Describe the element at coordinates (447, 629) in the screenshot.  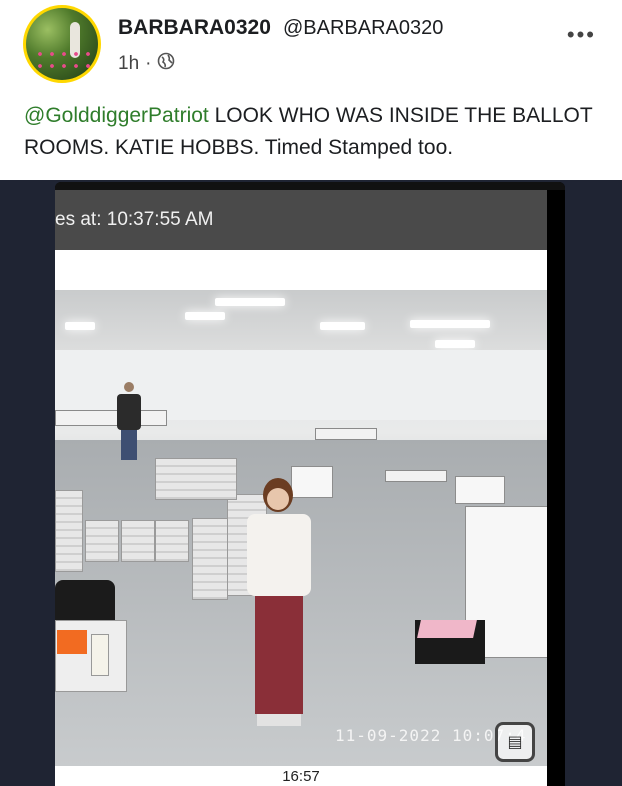
I see `pink-papers` at that location.